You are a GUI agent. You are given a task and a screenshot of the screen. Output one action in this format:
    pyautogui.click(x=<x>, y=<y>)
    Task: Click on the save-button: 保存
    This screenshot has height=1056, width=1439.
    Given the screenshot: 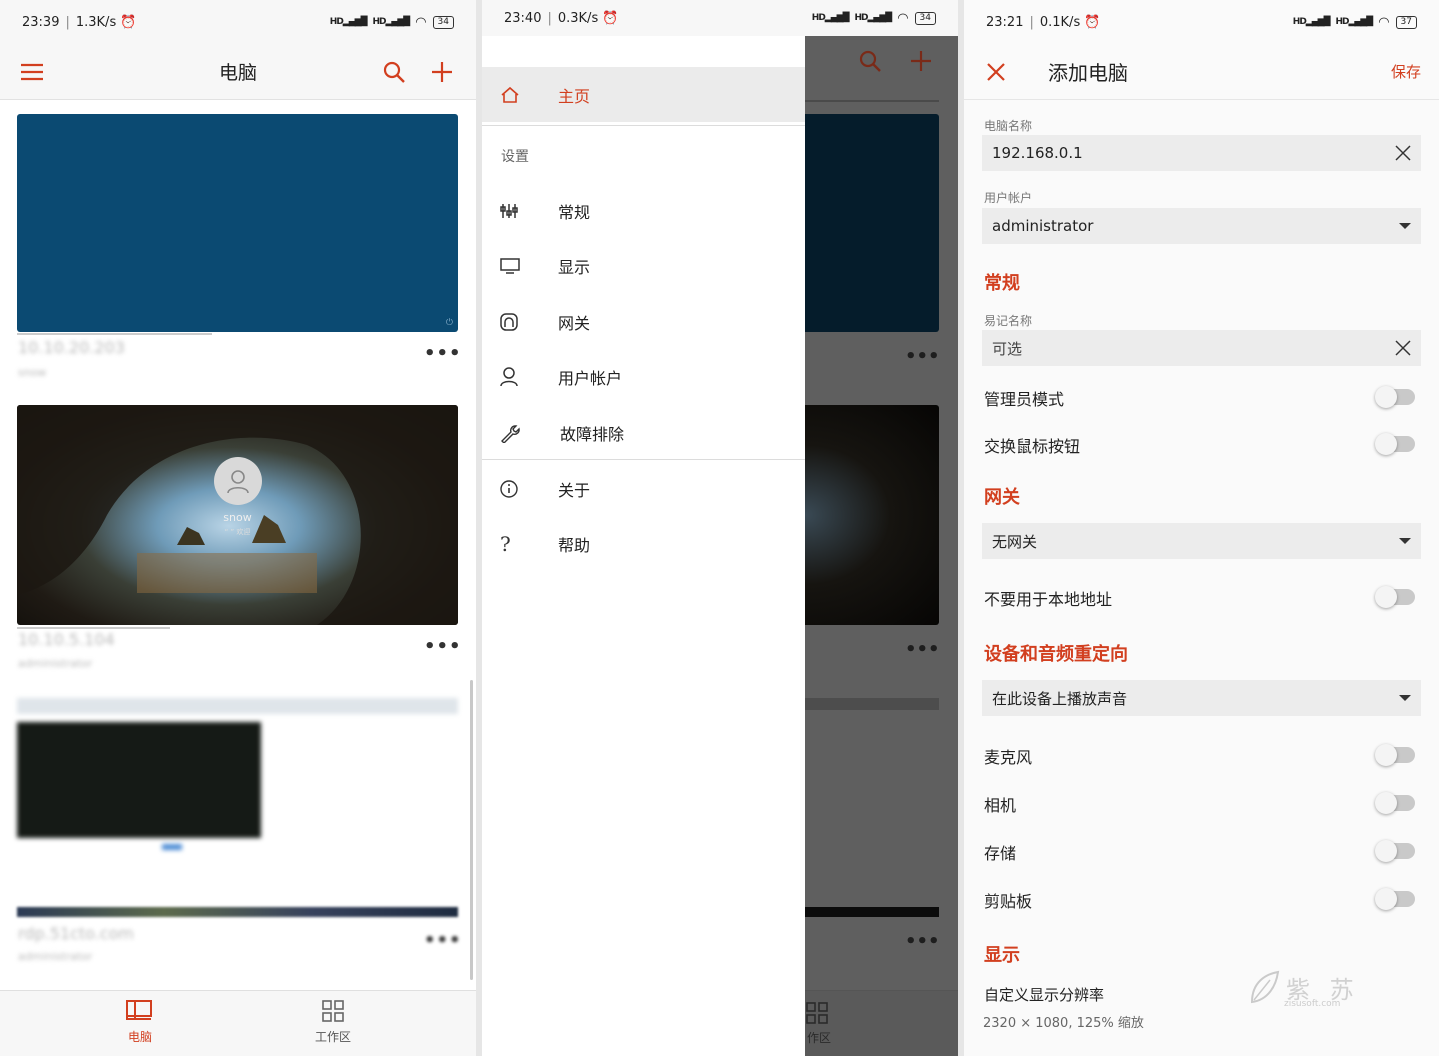 What is the action you would take?
    pyautogui.click(x=1406, y=71)
    